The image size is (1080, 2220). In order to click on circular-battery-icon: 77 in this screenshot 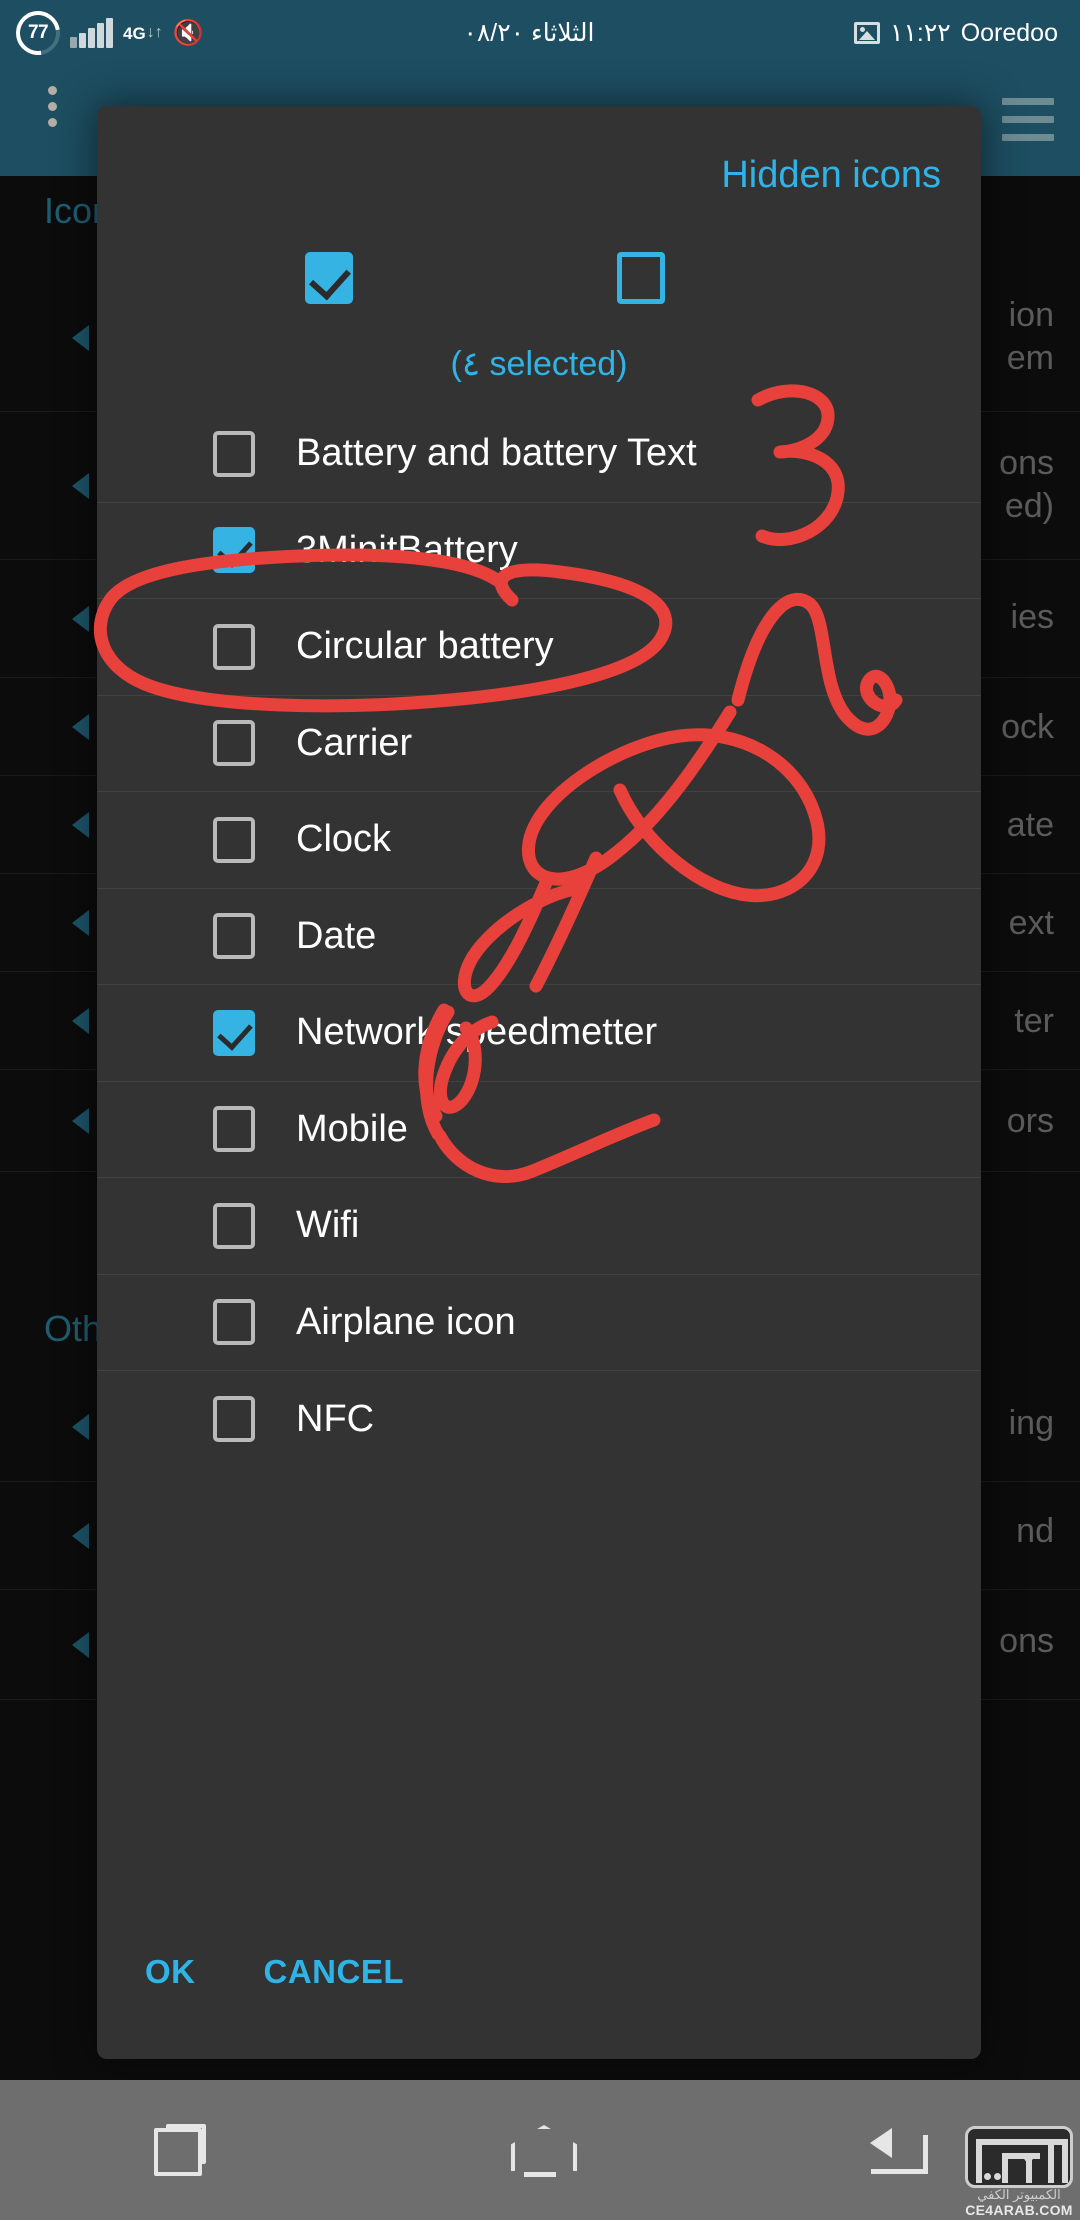, I will do `click(38, 33)`.